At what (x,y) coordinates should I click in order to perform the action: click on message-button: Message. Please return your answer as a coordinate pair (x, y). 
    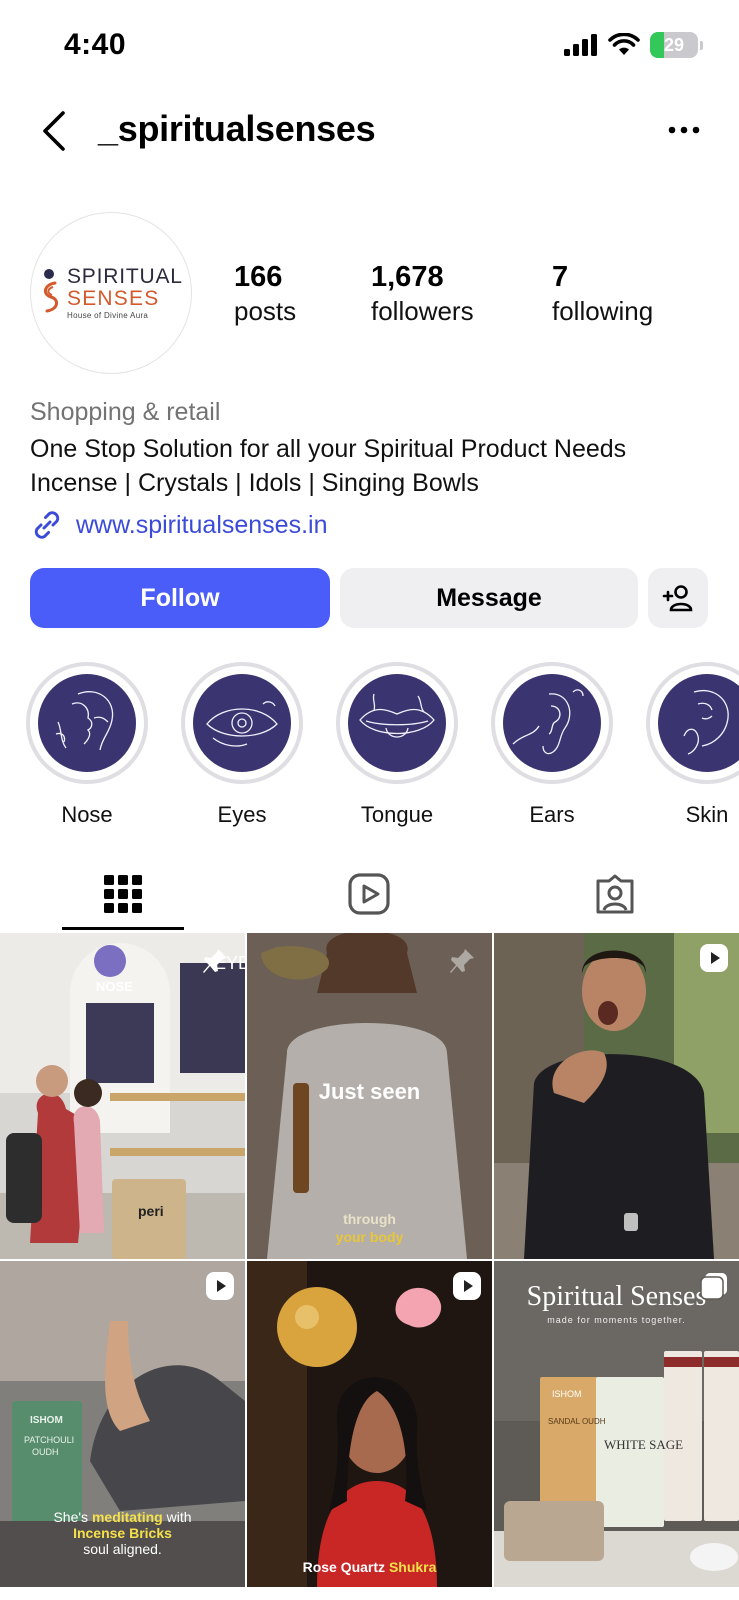
    Looking at the image, I should click on (489, 598).